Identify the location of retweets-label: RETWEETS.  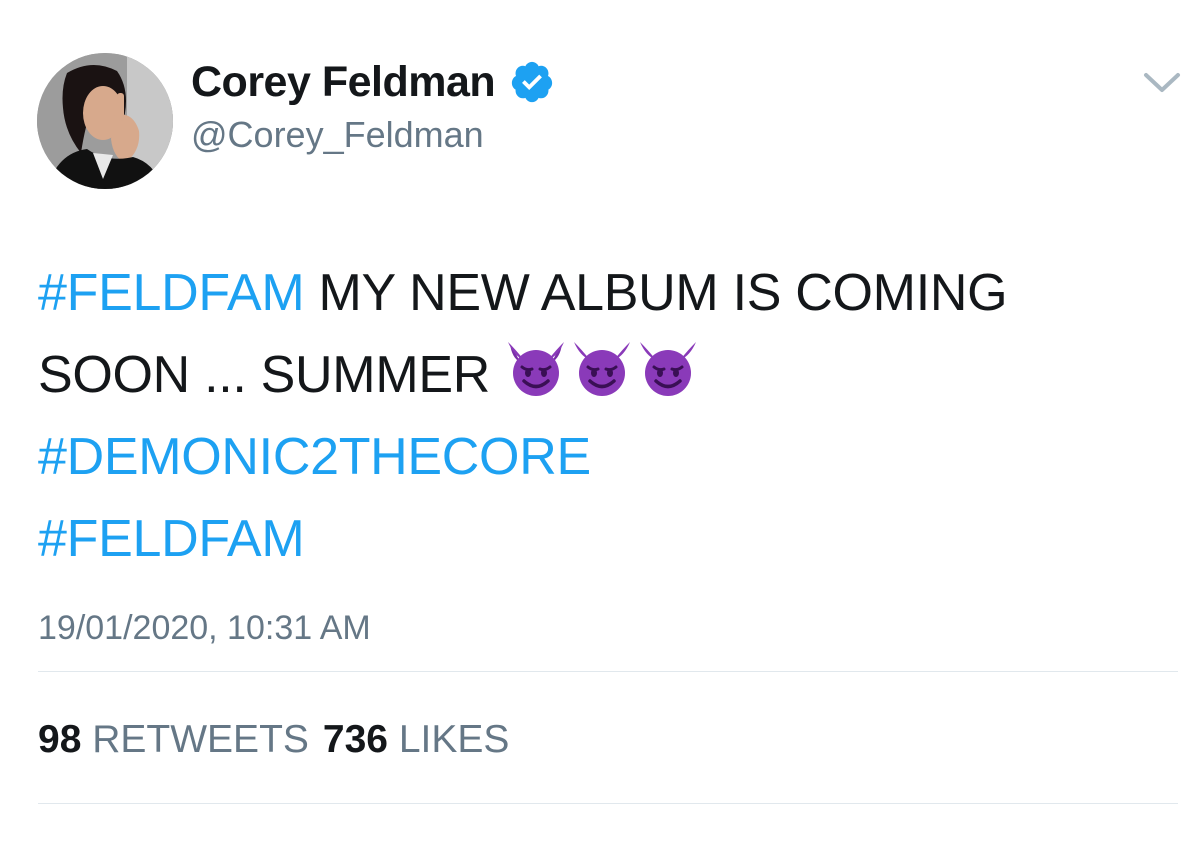
(200, 739).